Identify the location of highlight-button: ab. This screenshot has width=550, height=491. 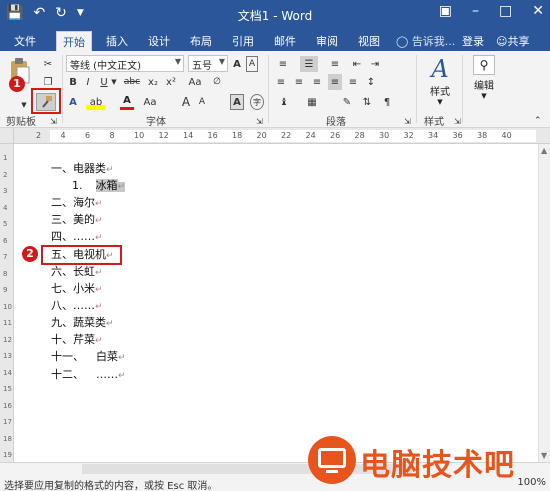
(96, 102).